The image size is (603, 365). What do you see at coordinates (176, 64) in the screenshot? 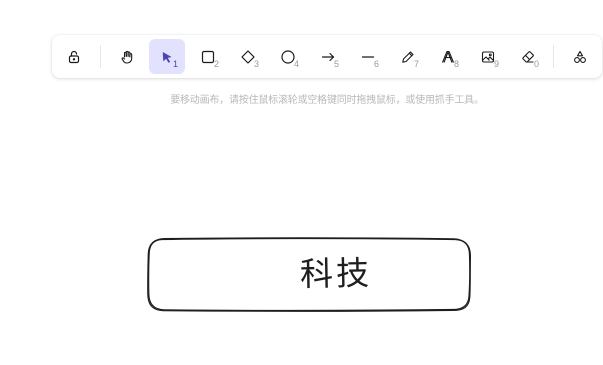
I see `shortcut-key: 1` at bounding box center [176, 64].